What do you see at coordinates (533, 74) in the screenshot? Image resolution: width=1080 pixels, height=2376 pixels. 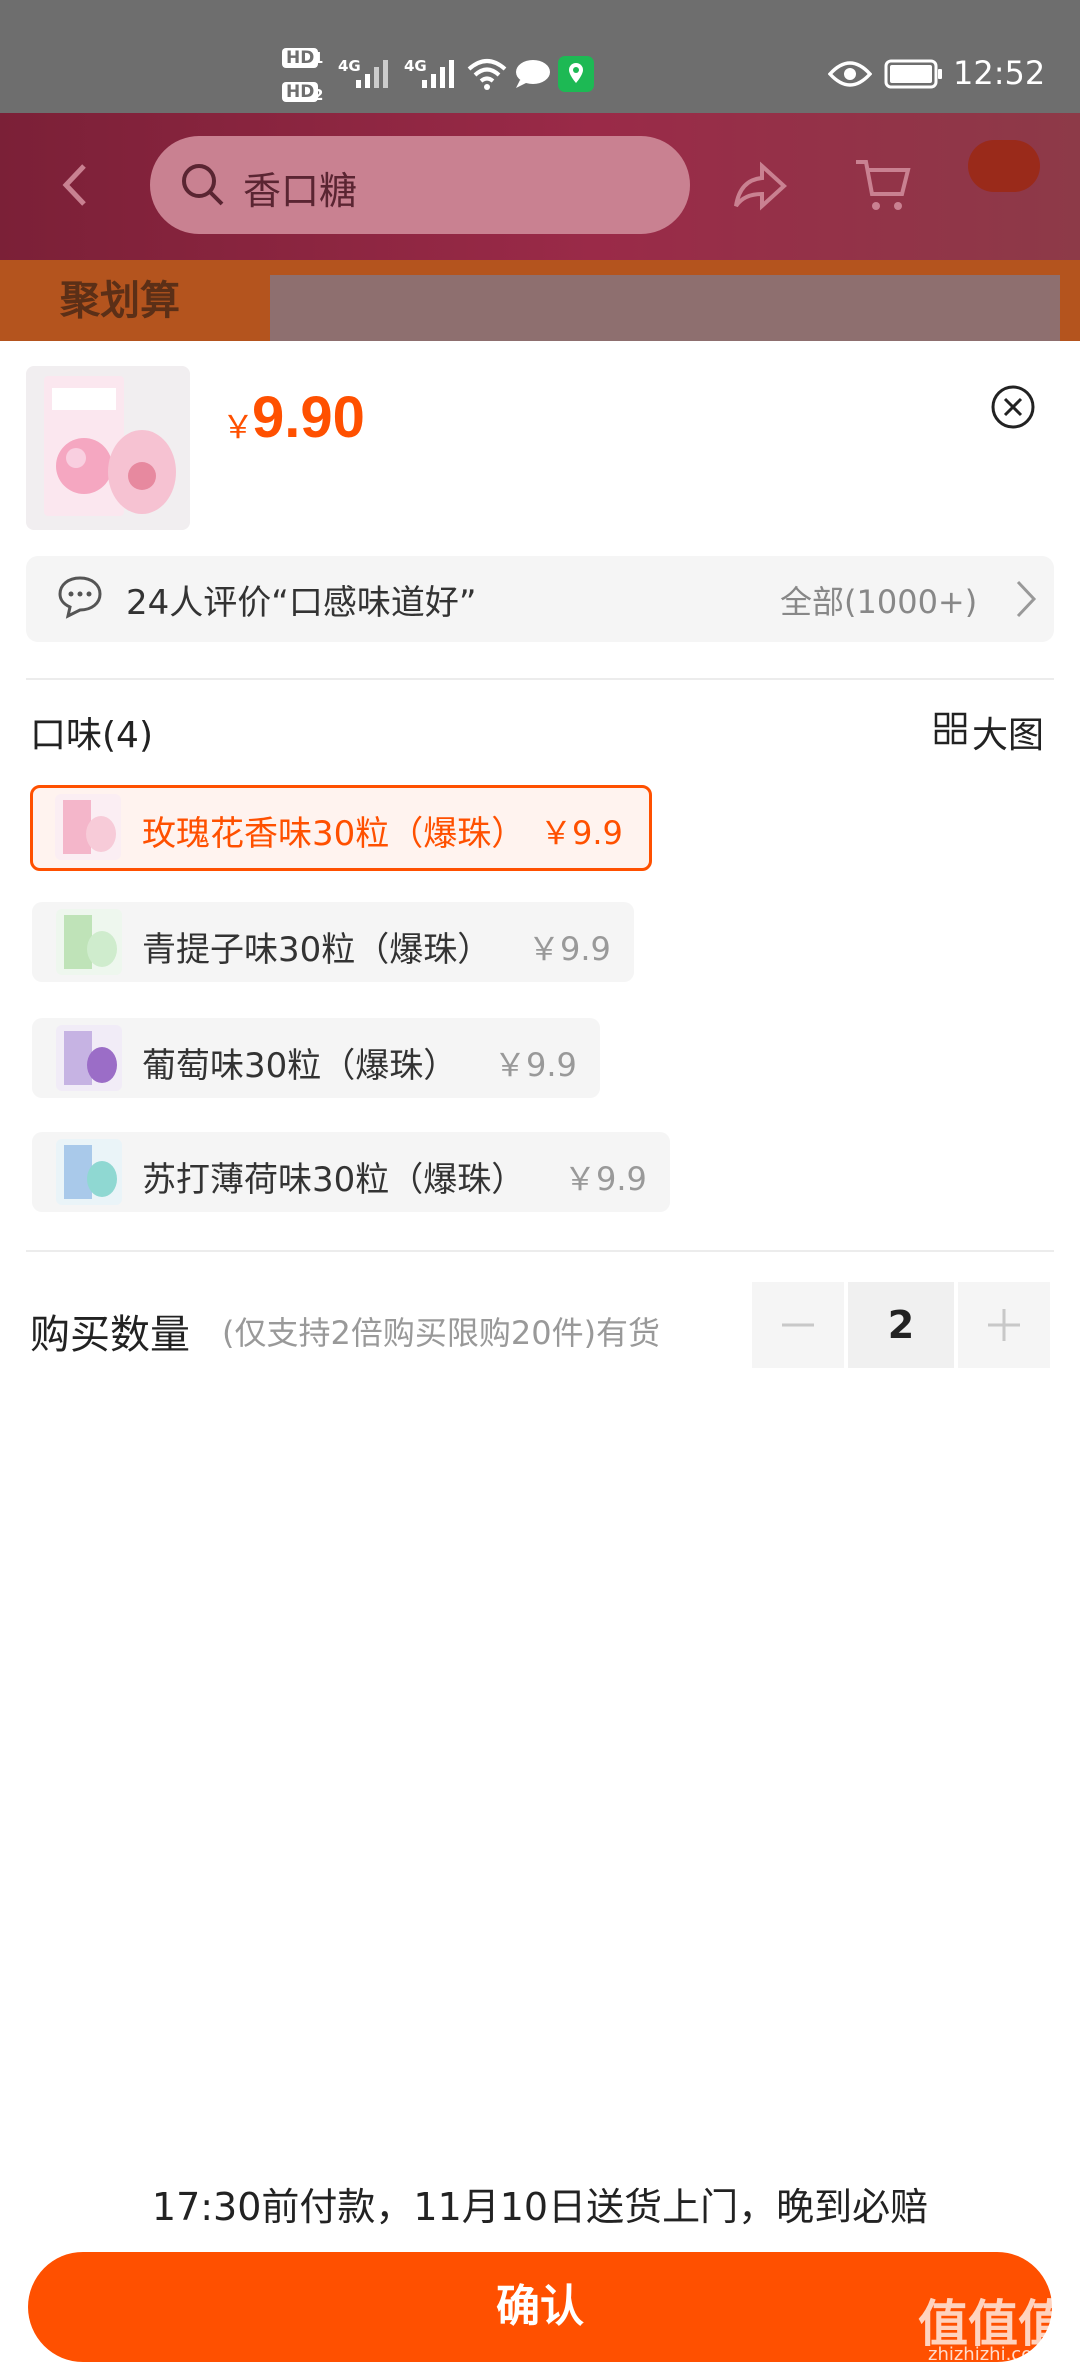 I see `message-icon` at bounding box center [533, 74].